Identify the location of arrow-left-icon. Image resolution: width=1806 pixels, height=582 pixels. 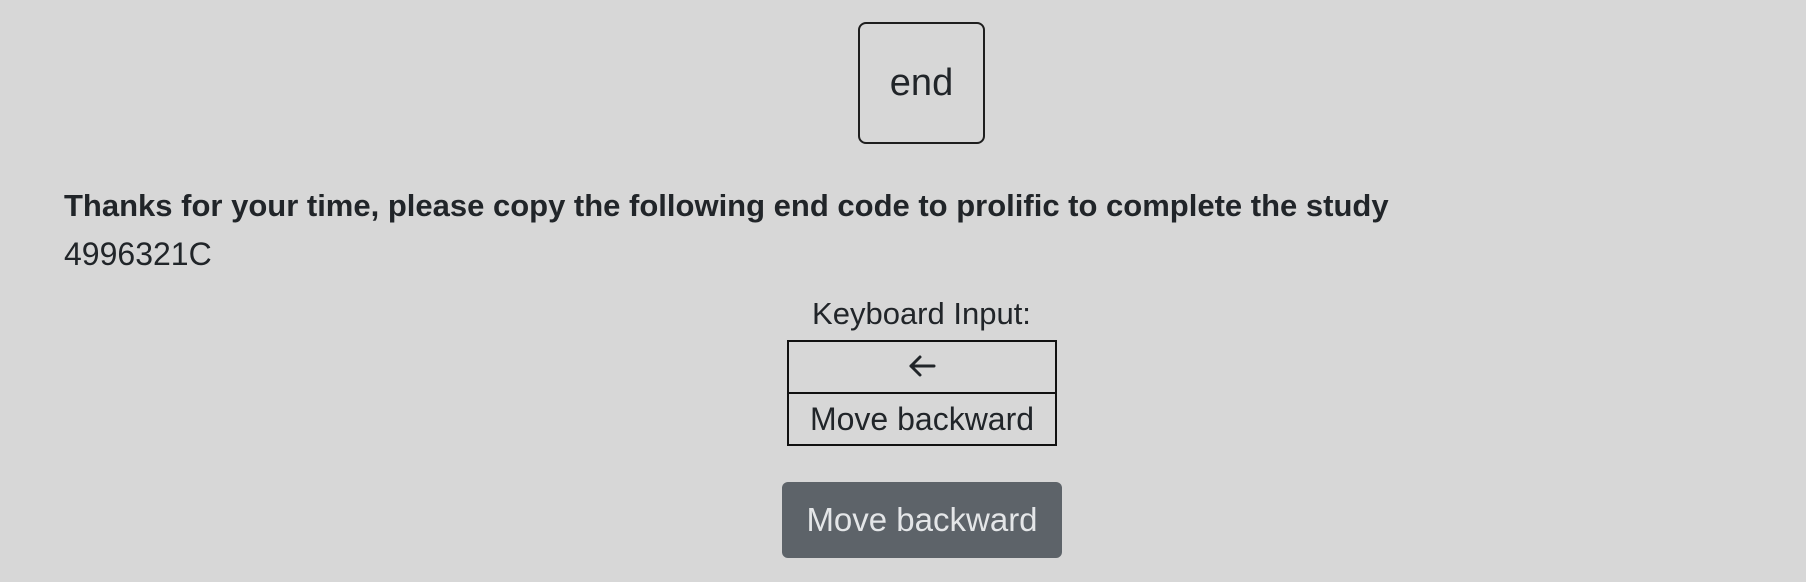
(922, 368).